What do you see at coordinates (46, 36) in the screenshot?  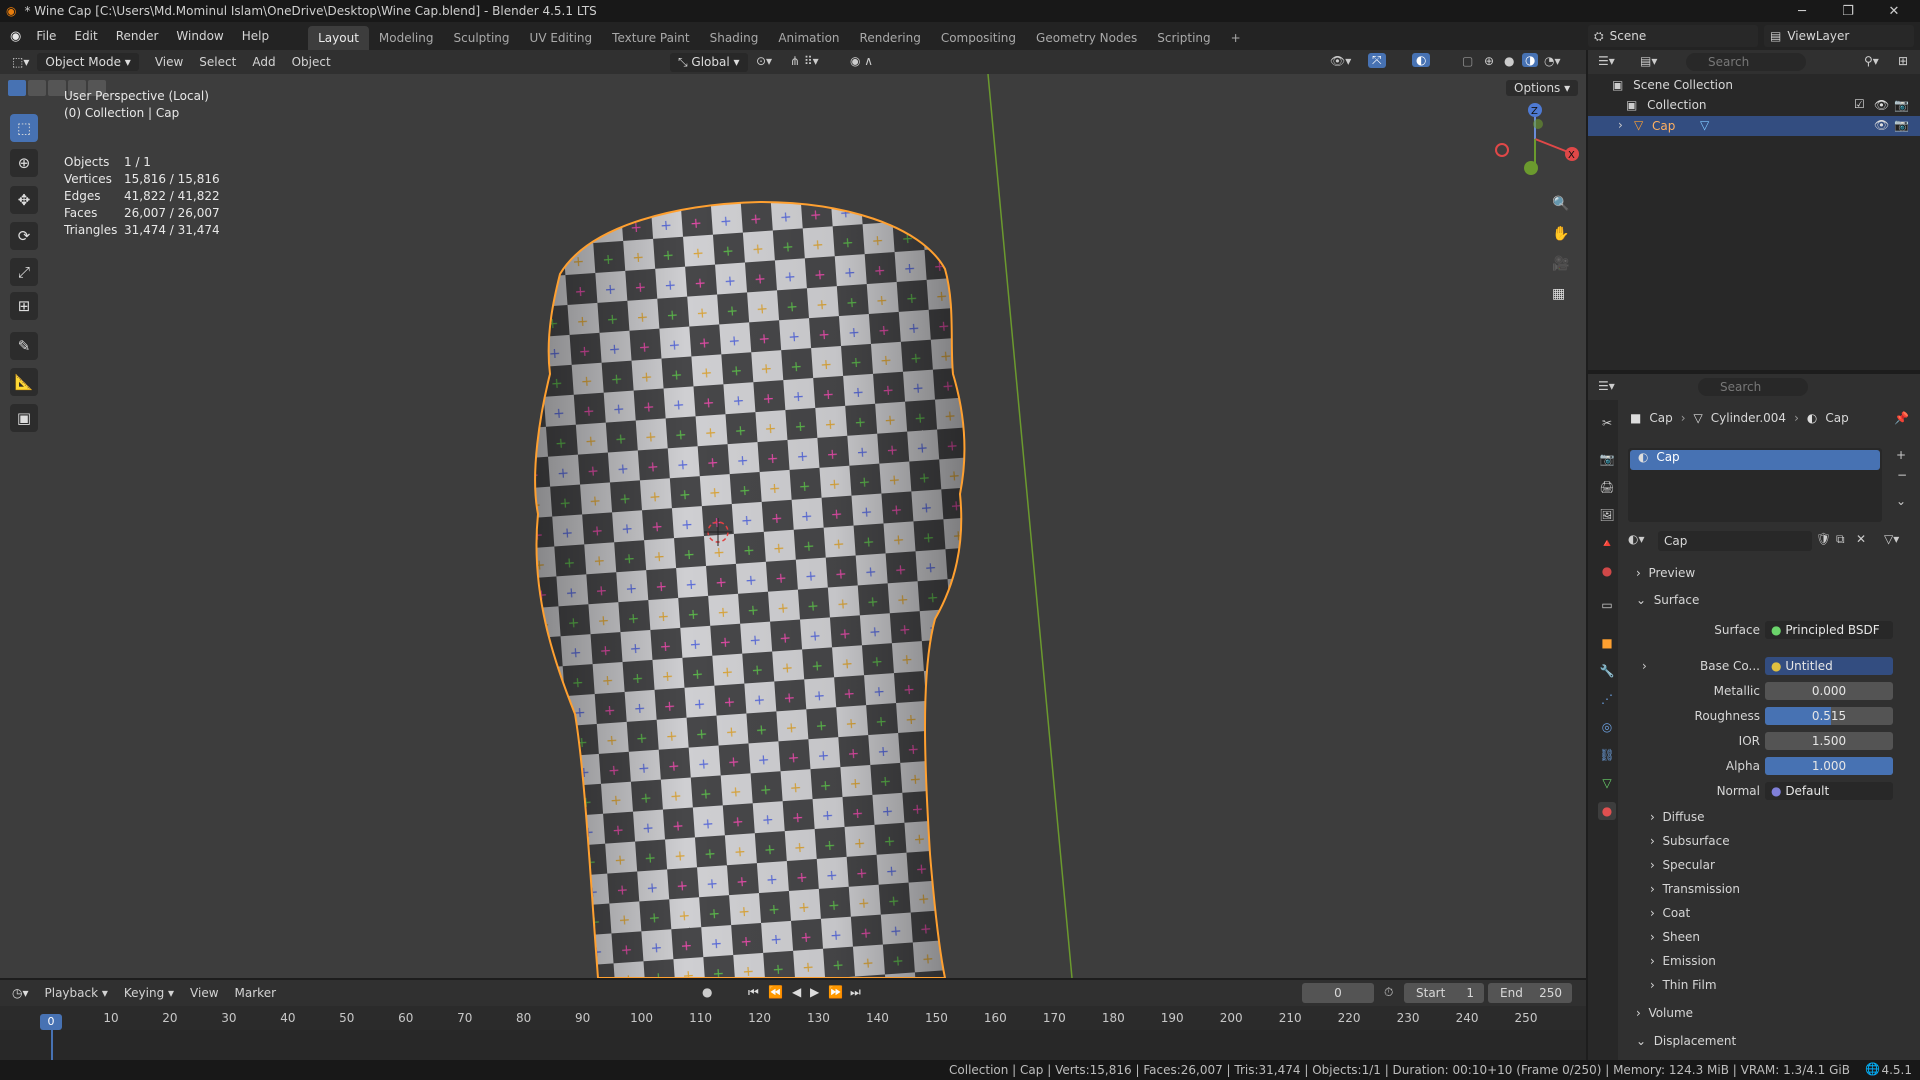 I see `menu-file: File` at bounding box center [46, 36].